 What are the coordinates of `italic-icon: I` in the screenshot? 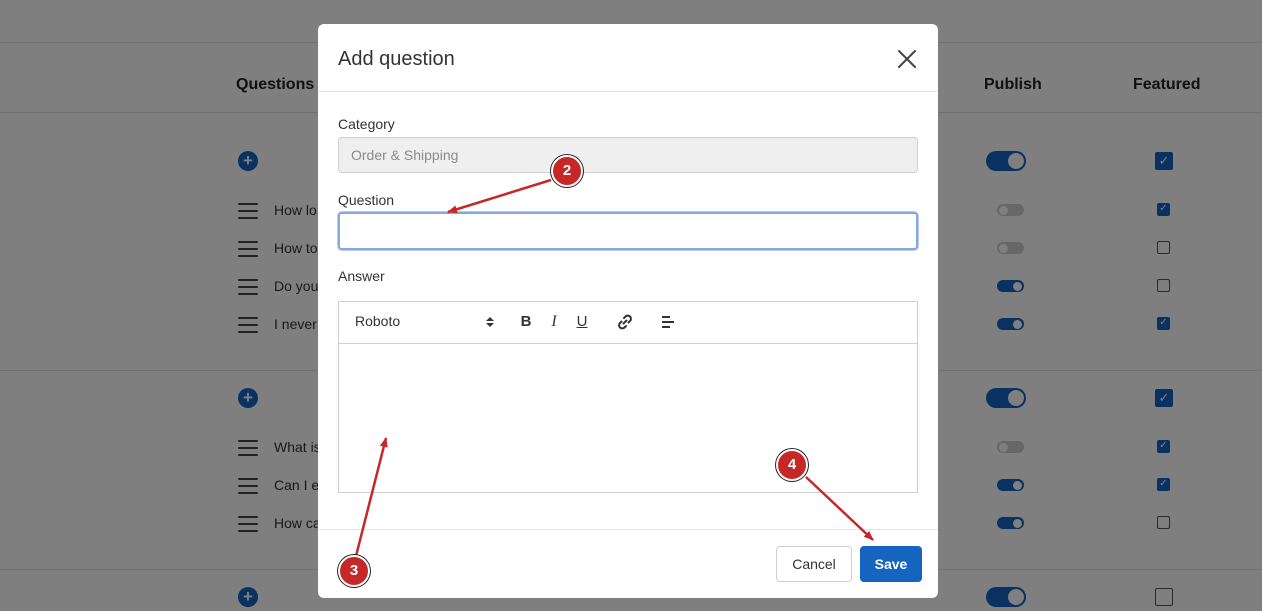 It's located at (554, 322).